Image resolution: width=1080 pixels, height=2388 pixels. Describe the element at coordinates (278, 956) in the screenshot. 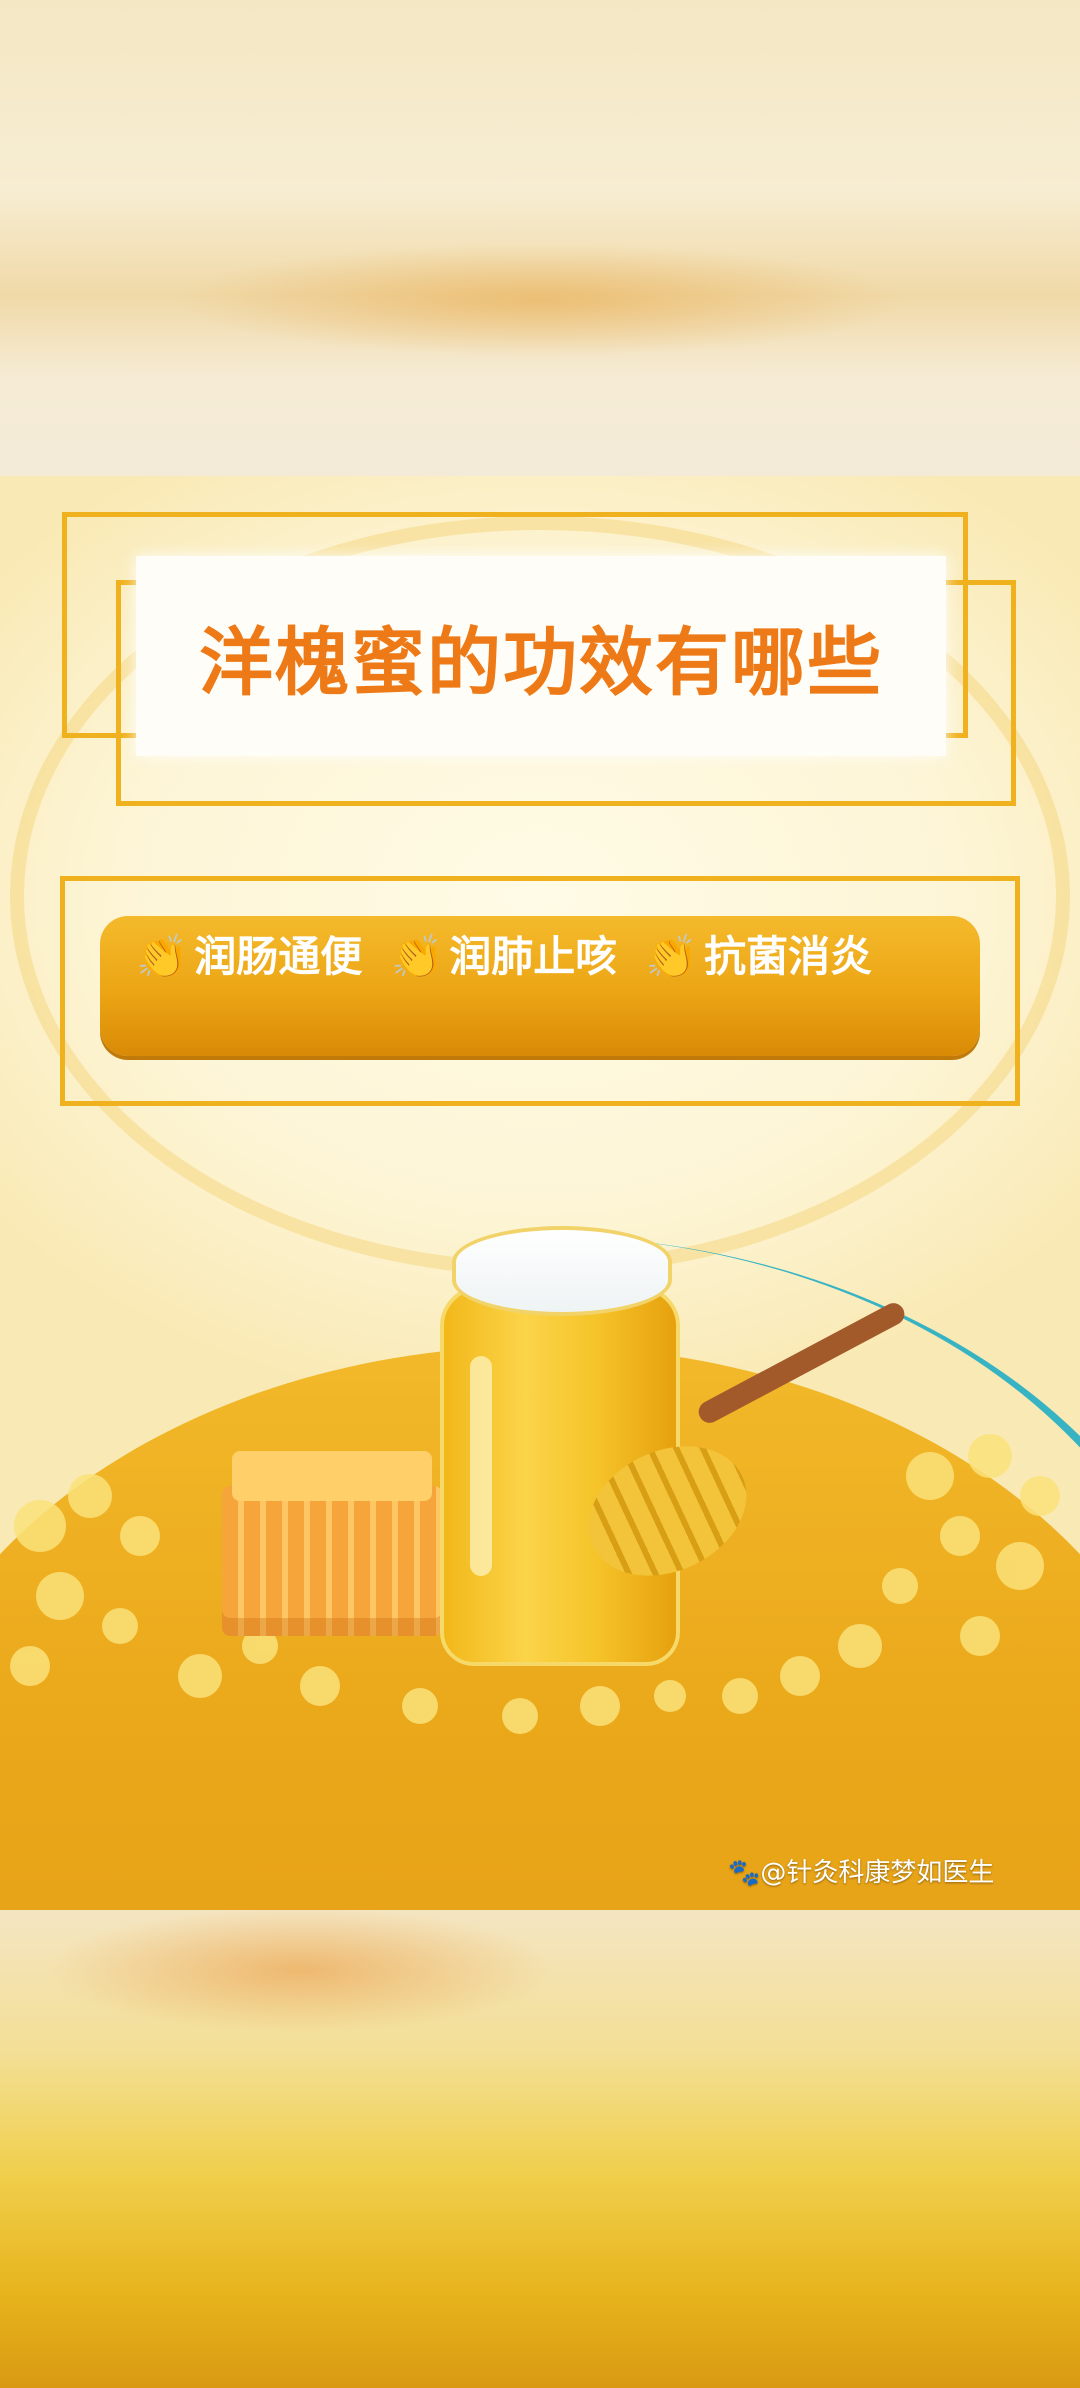

I see `benefit-label: 润肠通便` at that location.